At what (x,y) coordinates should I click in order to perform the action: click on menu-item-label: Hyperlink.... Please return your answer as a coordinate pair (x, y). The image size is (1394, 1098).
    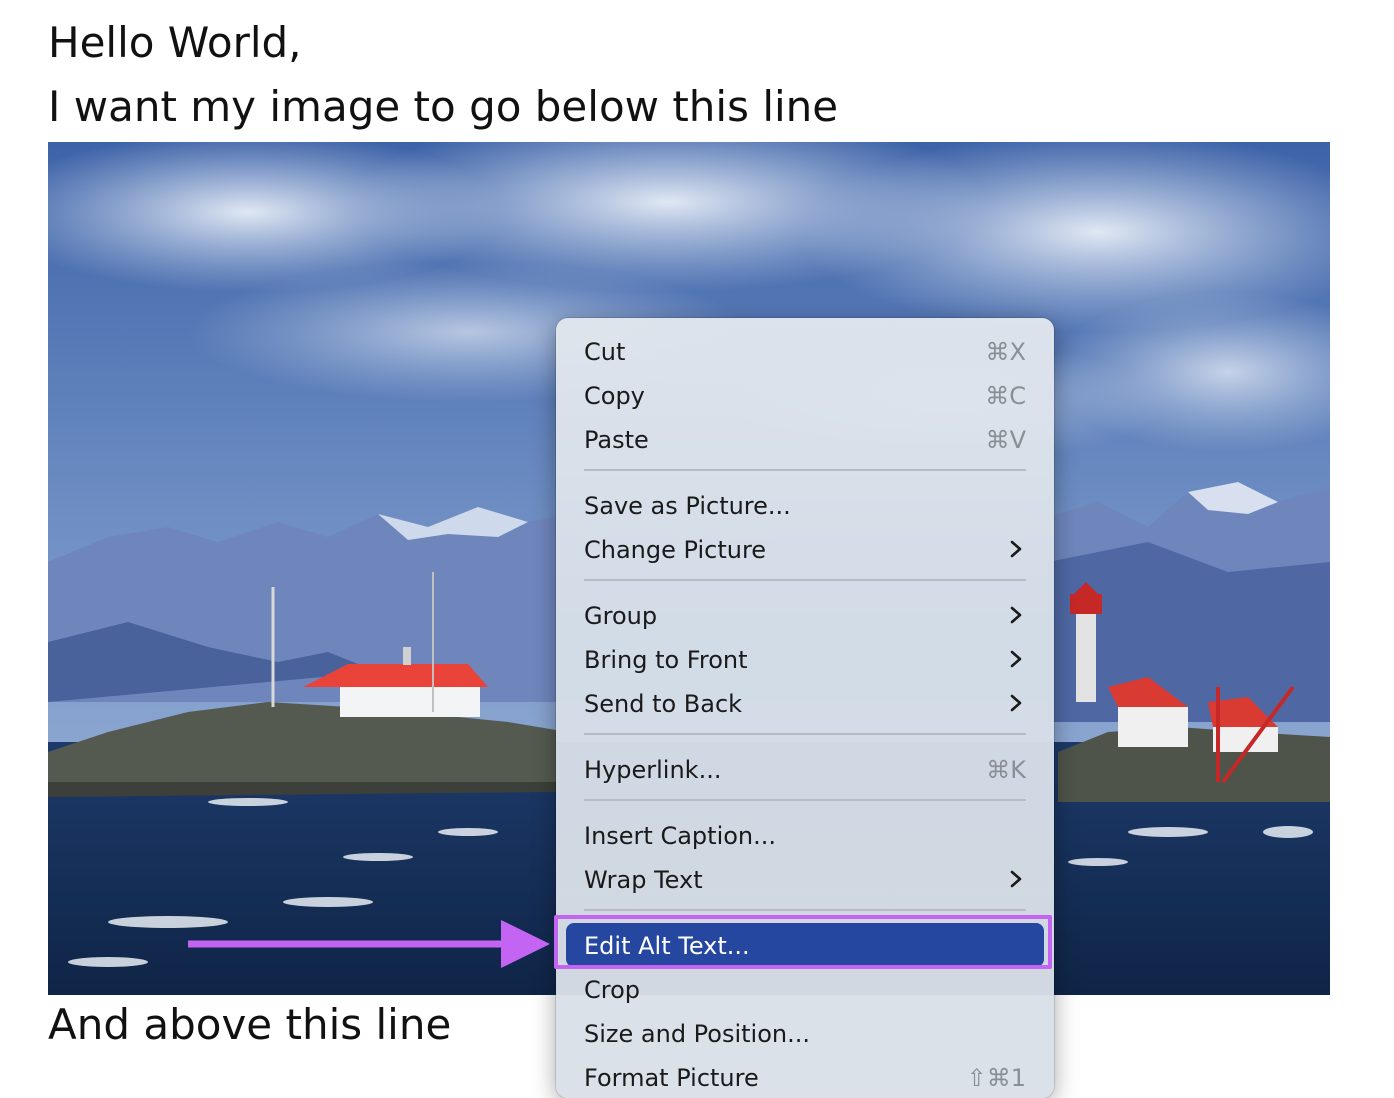
    Looking at the image, I should click on (653, 770).